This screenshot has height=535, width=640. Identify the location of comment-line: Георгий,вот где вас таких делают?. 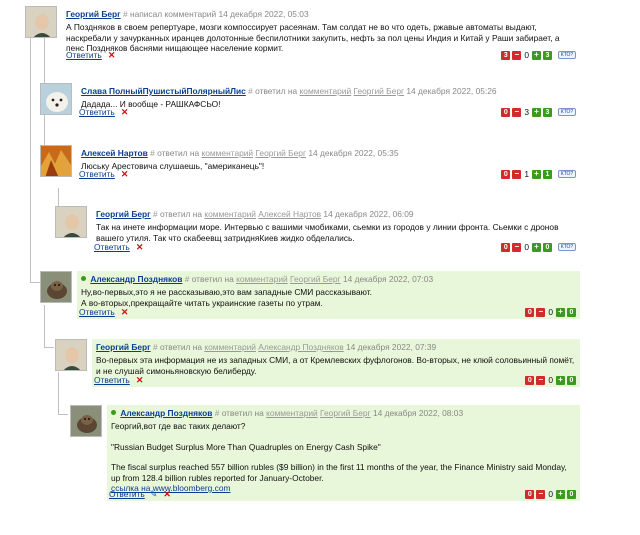
(178, 426).